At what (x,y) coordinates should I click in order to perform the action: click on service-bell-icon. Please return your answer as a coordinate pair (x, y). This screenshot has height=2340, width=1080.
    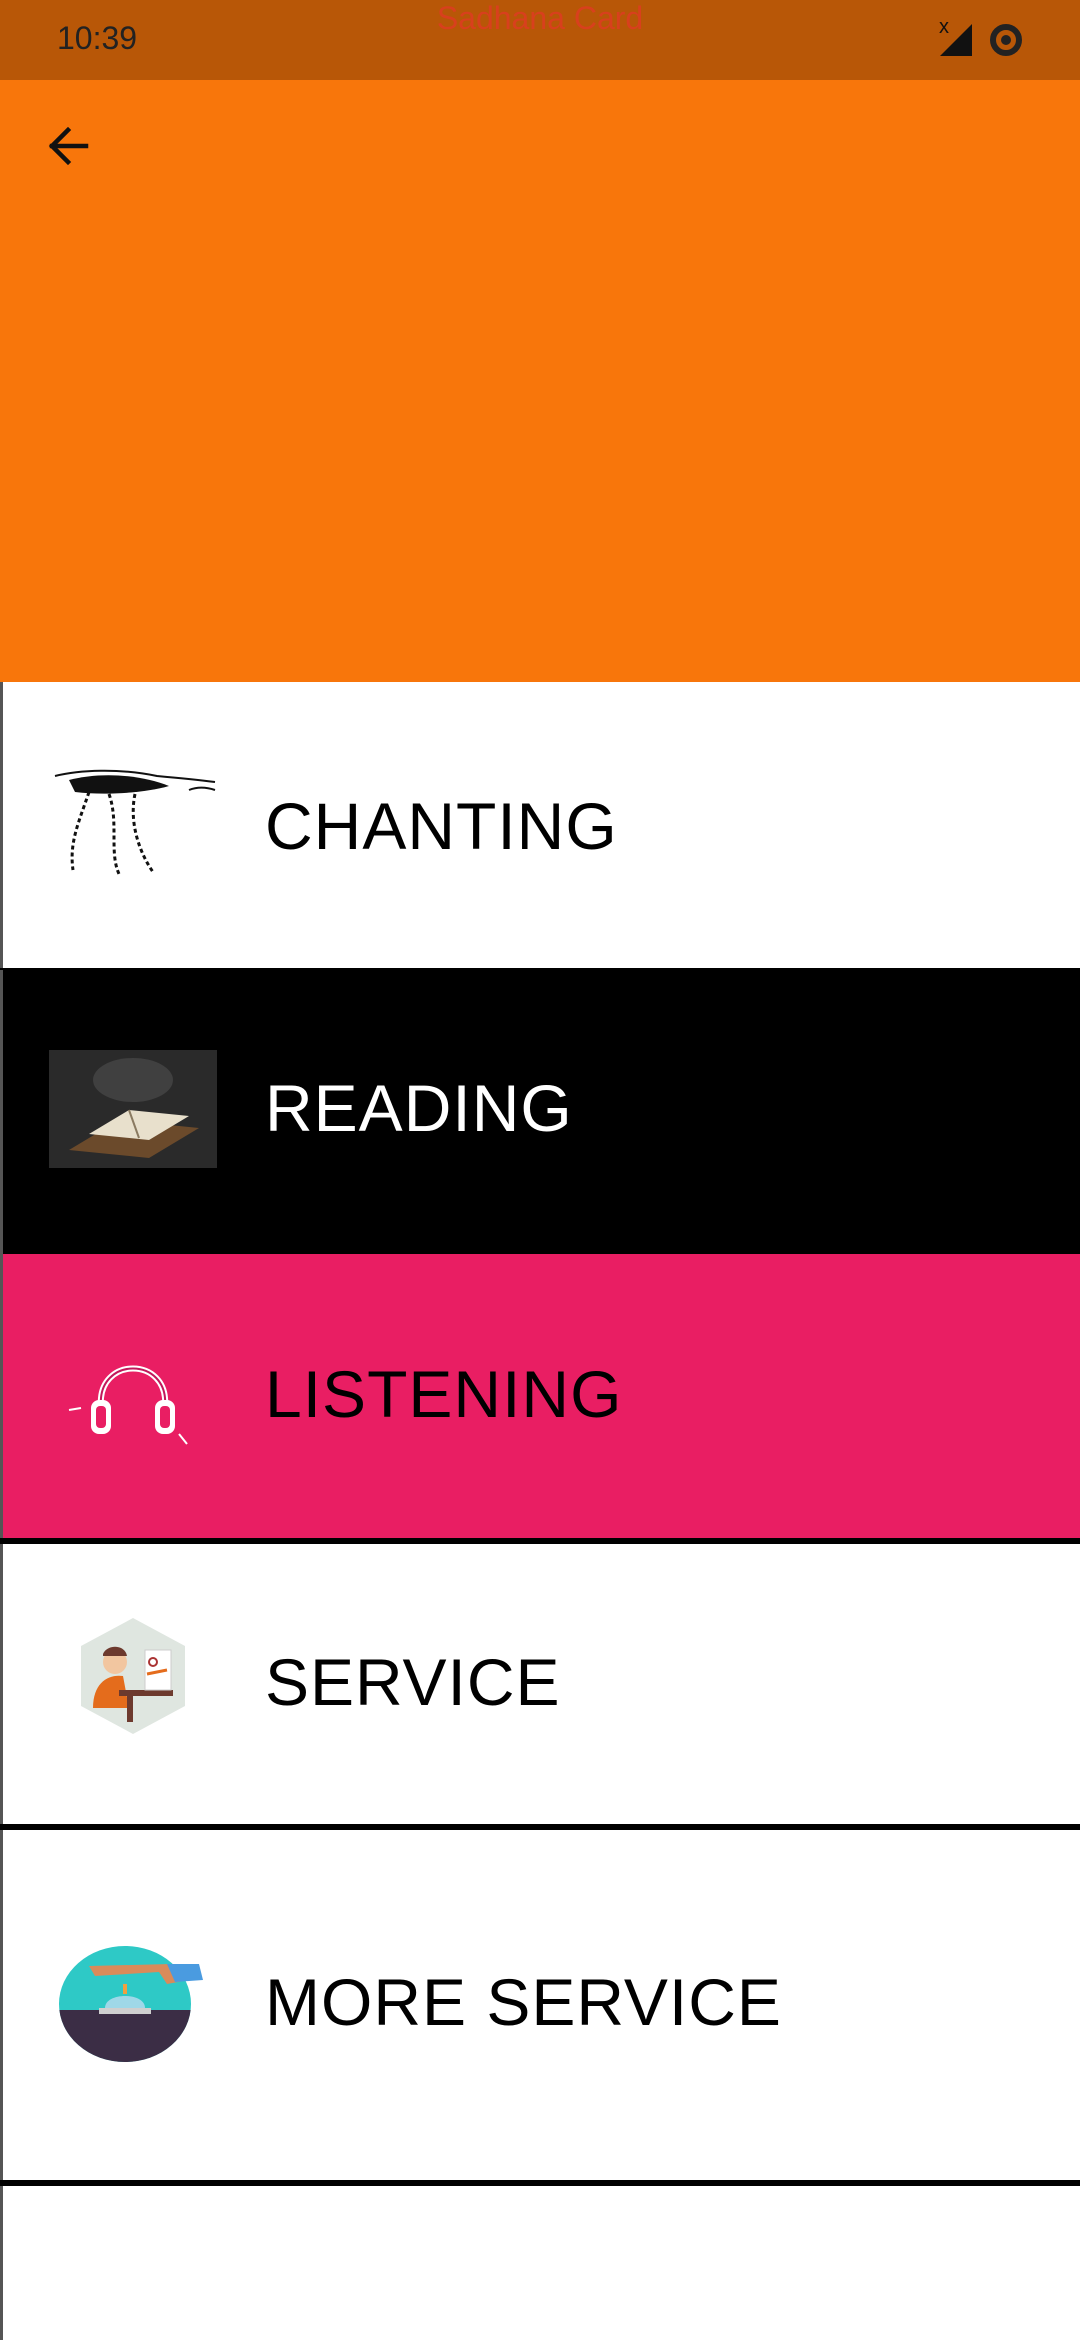
    Looking at the image, I should click on (131, 2004).